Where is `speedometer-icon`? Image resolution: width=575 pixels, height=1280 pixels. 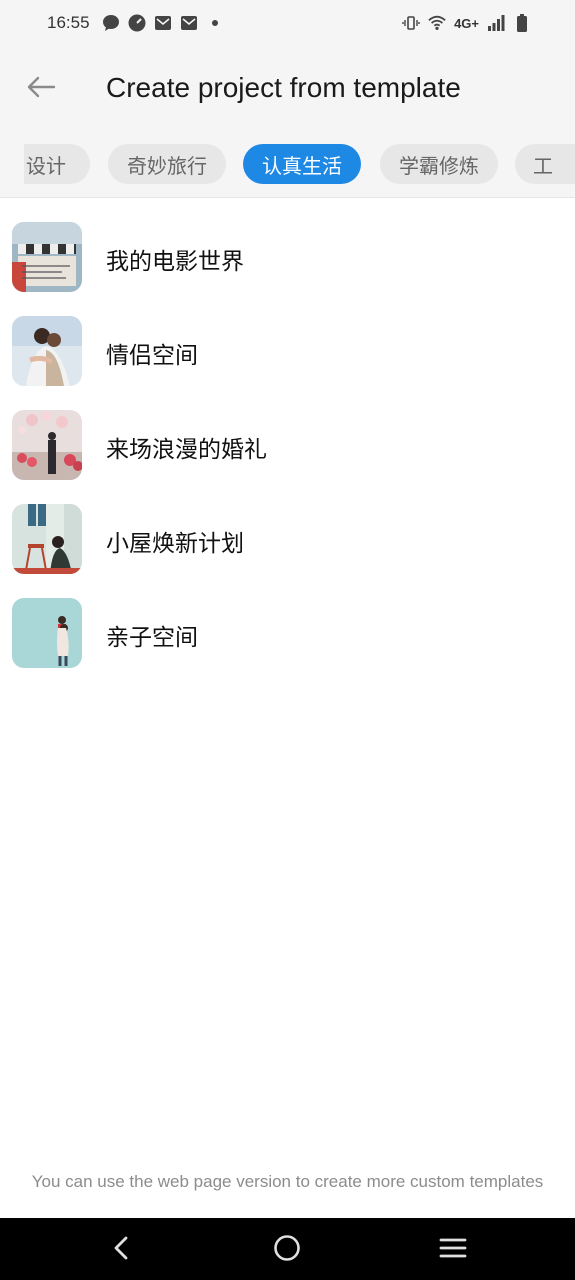 speedometer-icon is located at coordinates (137, 23).